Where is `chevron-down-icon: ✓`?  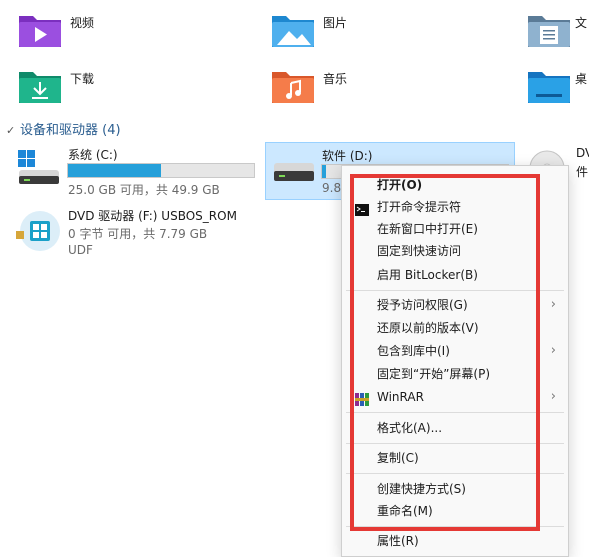
chevron-down-icon: ✓ is located at coordinates (11, 130).